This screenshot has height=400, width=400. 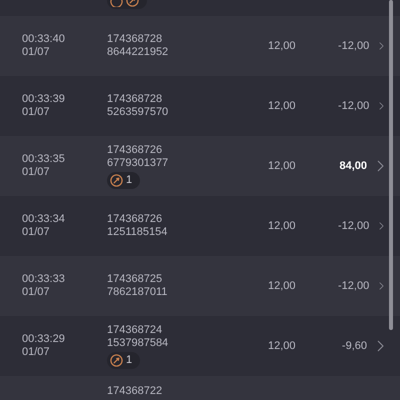 I want to click on ticket-id: 6779301377, so click(x=138, y=163).